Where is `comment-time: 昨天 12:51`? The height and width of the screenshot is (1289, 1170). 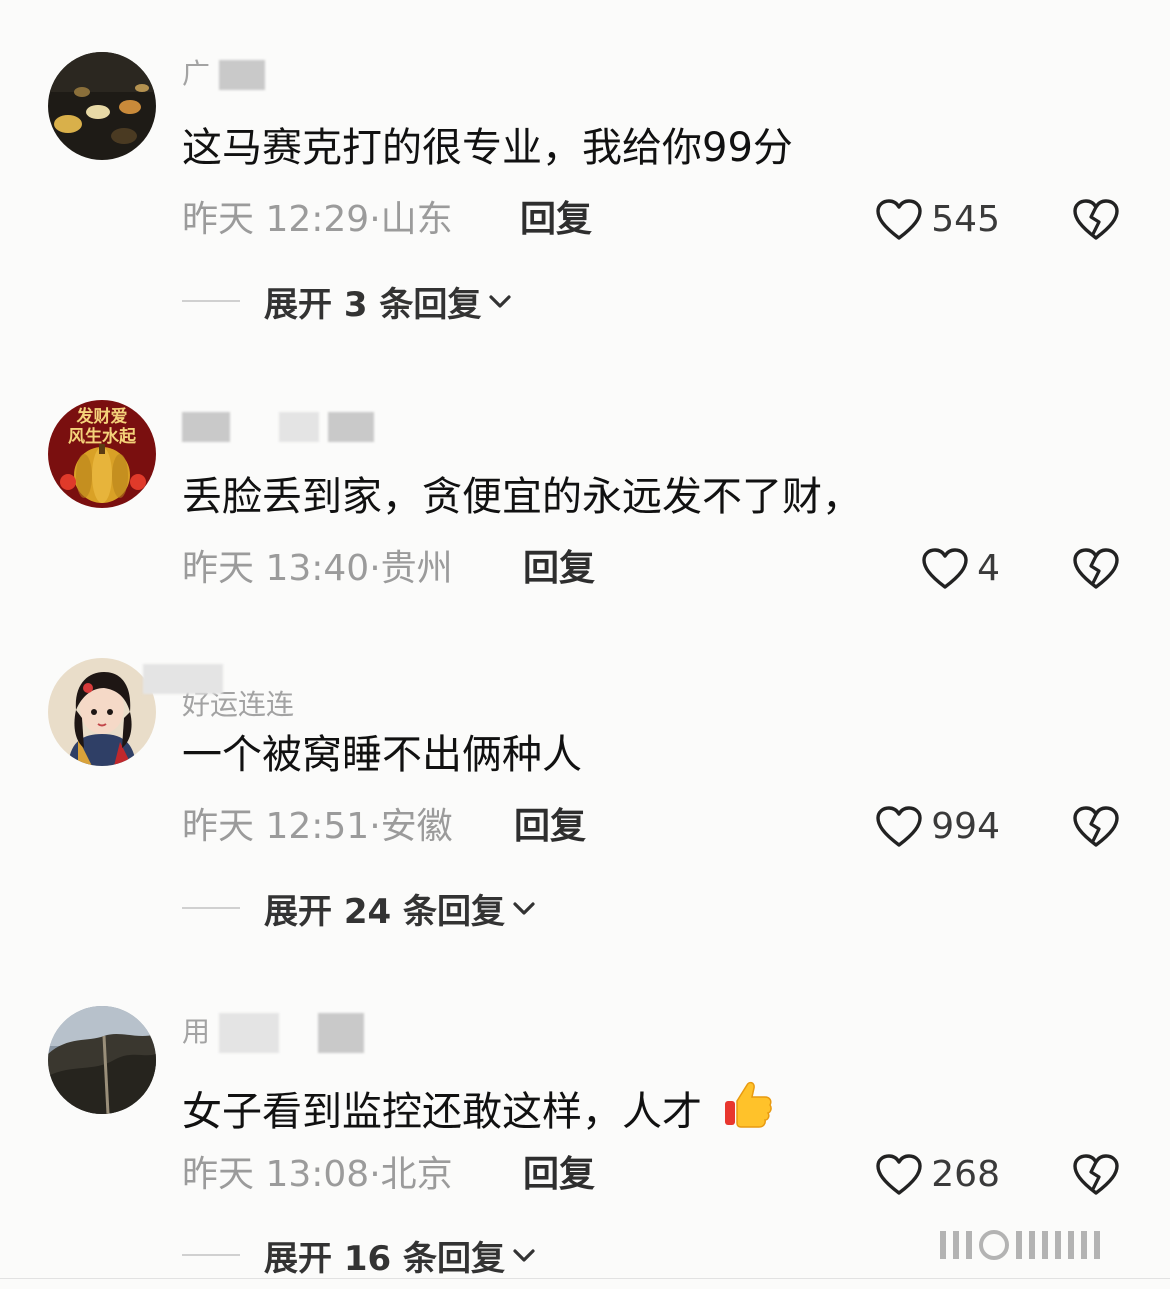 comment-time: 昨天 12:51 is located at coordinates (276, 826).